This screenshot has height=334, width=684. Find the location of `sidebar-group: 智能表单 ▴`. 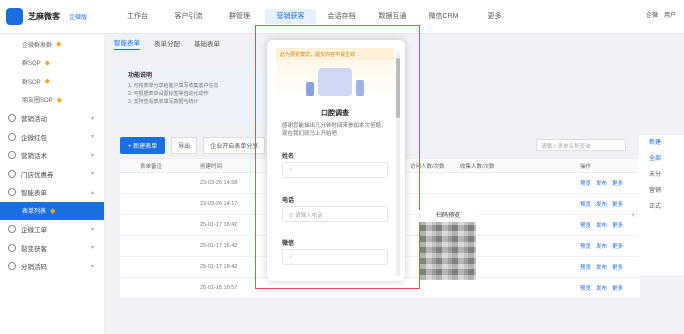

sidebar-group: 智能表单 ▴ is located at coordinates (52, 192).